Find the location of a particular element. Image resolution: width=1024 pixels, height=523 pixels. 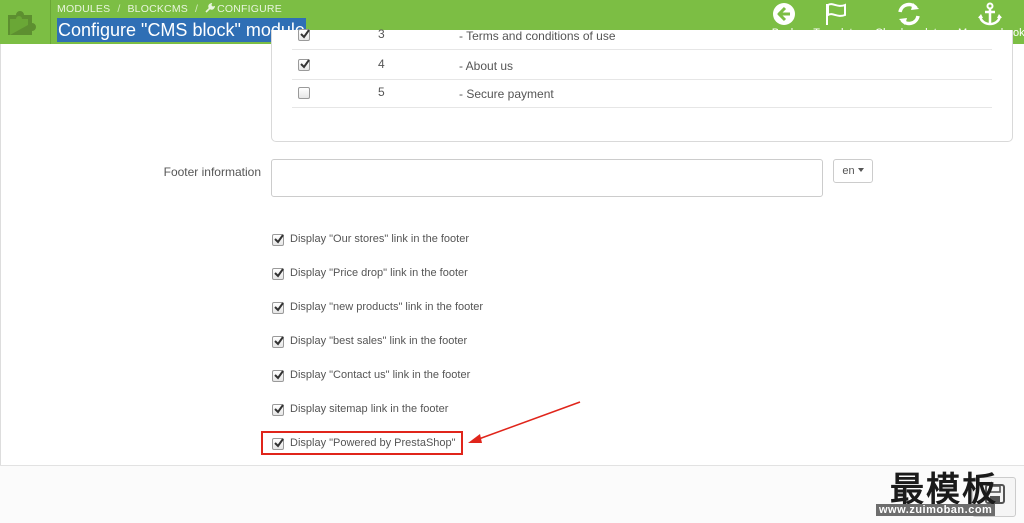

cms-page-name: - Secure payment is located at coordinates (506, 94).